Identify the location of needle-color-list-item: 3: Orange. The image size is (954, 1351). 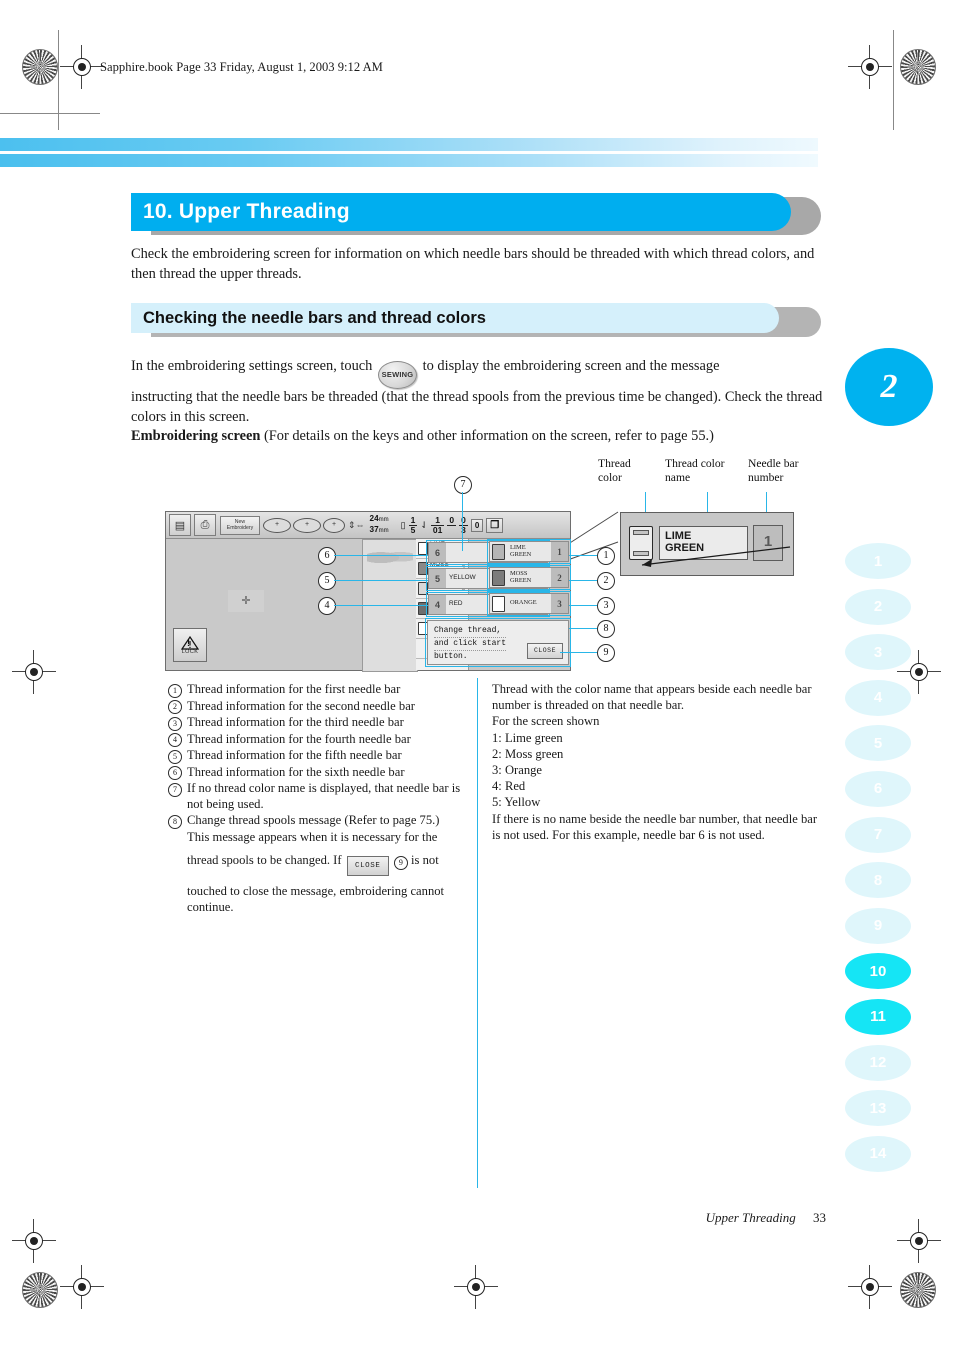
(517, 770).